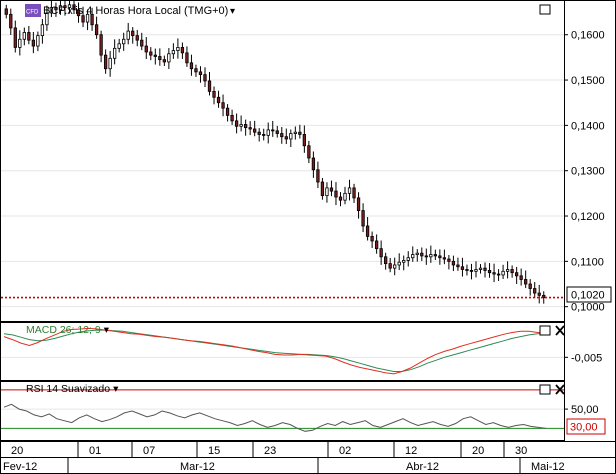  Describe the element at coordinates (345, 451) in the screenshot. I see `x-day-label: 02` at that location.